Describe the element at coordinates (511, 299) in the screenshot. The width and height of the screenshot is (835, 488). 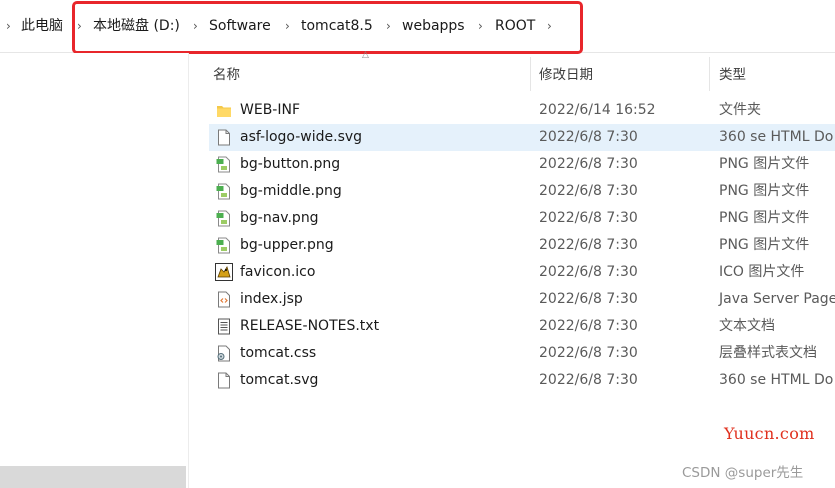
I see `file-row: index.jsp 2022/6/8 7:30 Java Server Page` at that location.